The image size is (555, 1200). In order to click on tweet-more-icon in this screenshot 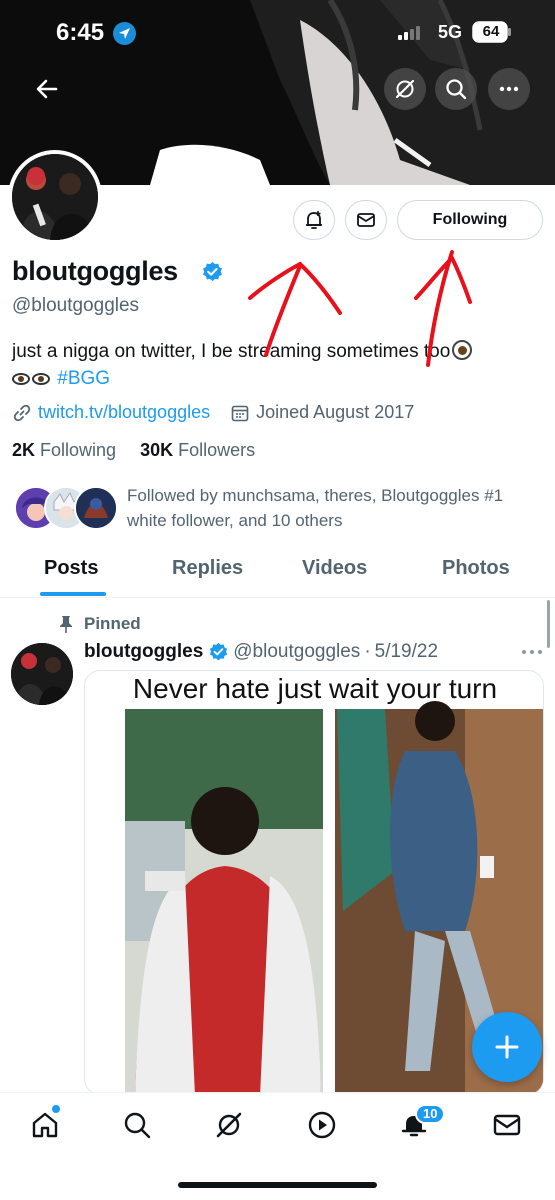, I will do `click(532, 652)`.